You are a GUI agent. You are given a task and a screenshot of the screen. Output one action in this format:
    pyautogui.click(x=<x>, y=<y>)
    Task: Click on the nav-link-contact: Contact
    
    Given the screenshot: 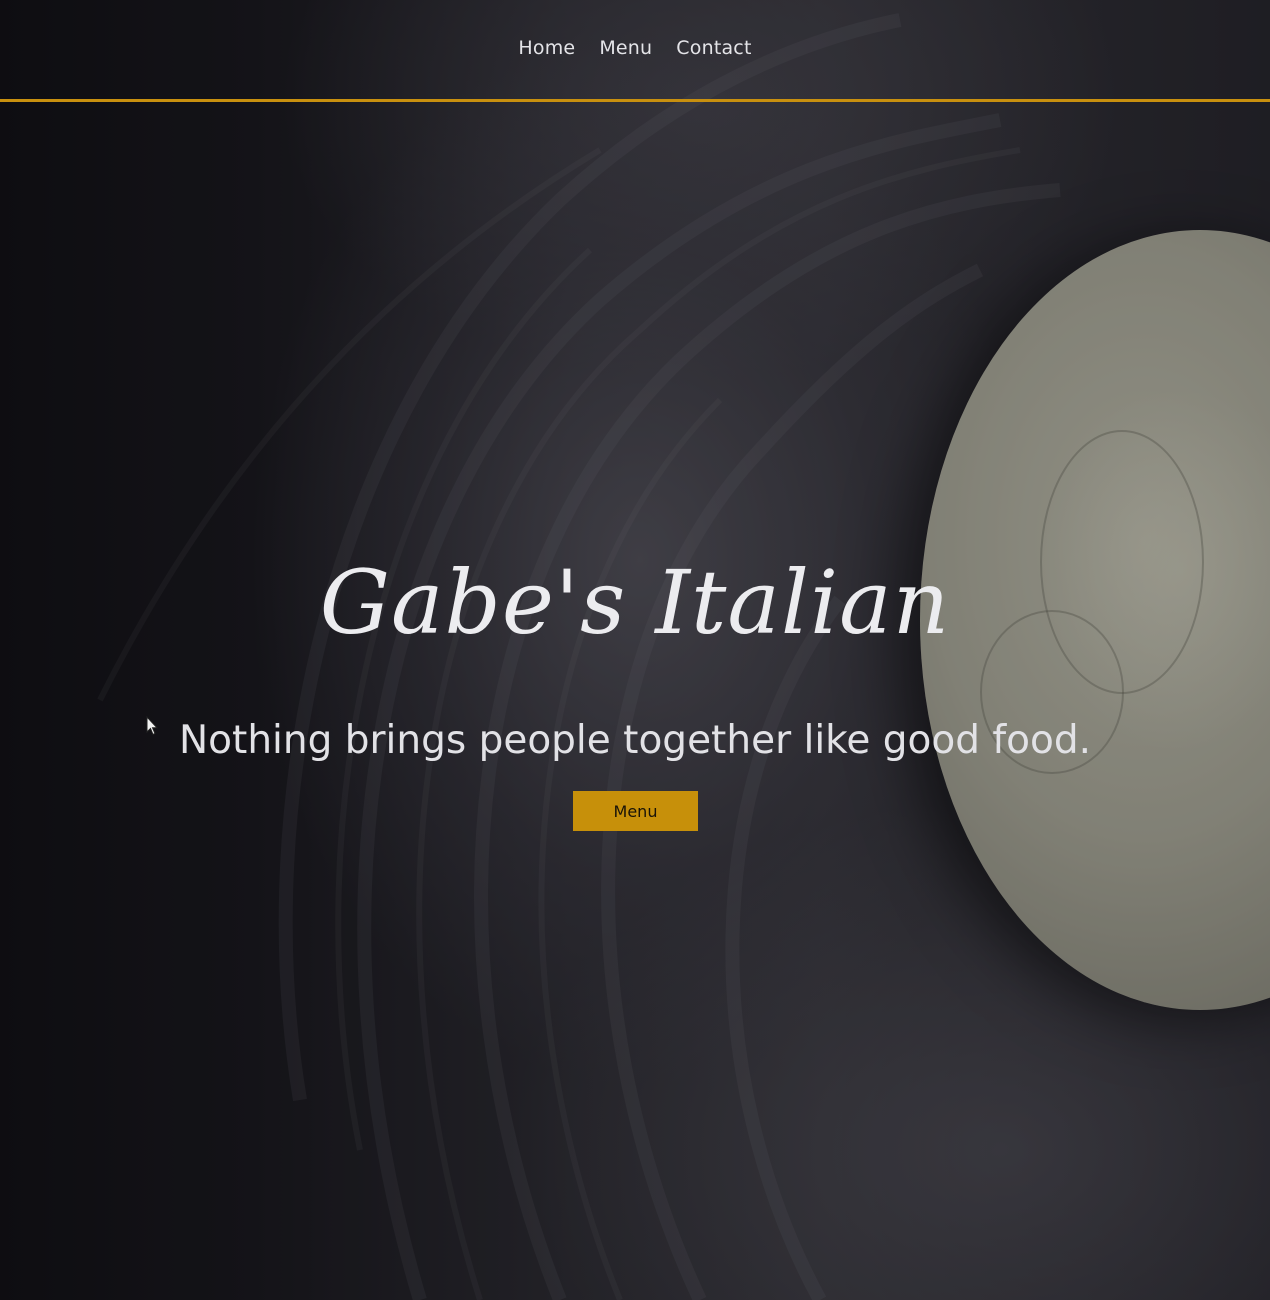 What is the action you would take?
    pyautogui.click(x=713, y=48)
    